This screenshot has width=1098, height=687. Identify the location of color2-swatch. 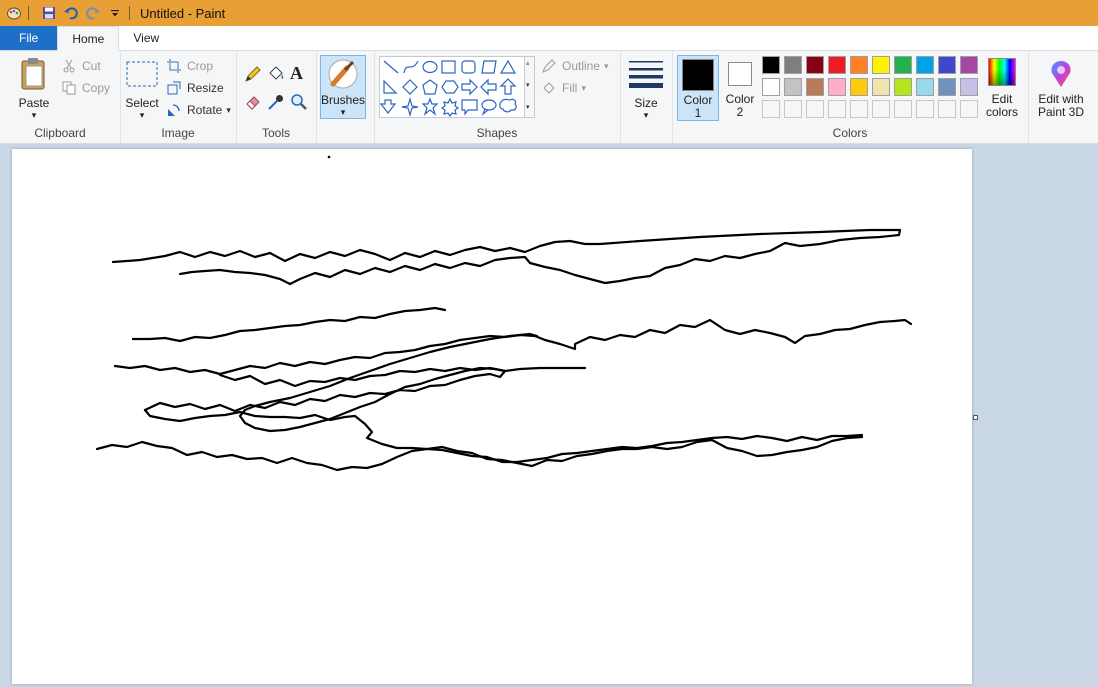
(740, 74).